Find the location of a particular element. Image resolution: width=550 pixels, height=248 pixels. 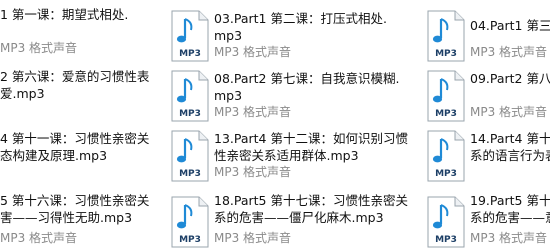

file-name: 1 第一课：期望式相处. is located at coordinates (64, 14).